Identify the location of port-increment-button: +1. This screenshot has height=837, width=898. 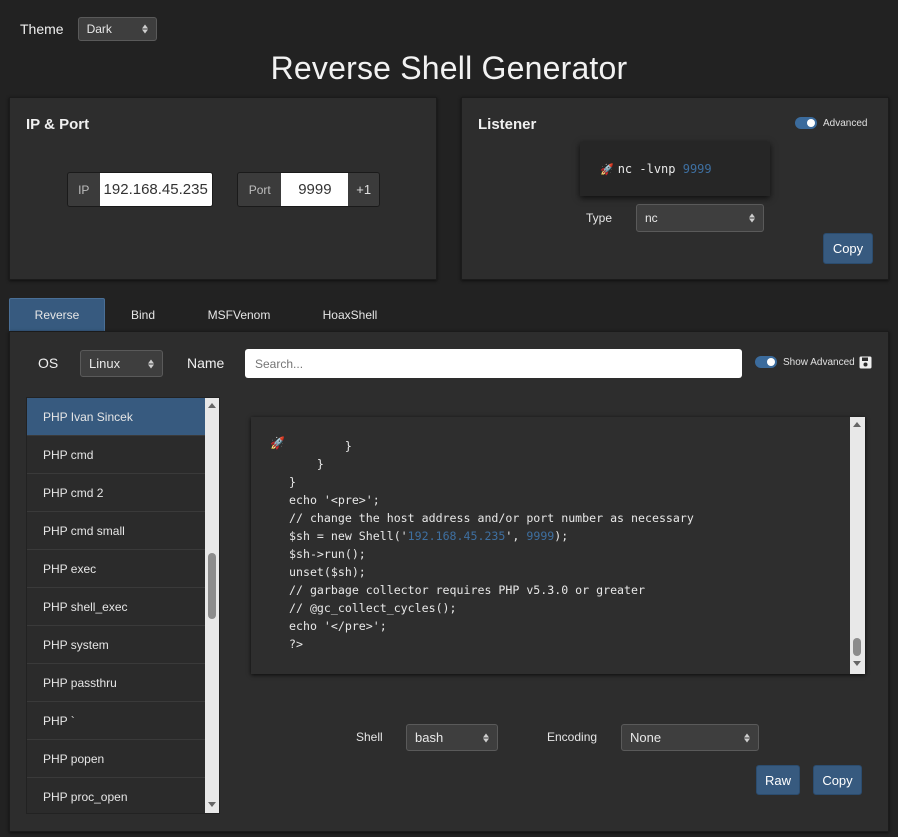
(363, 189).